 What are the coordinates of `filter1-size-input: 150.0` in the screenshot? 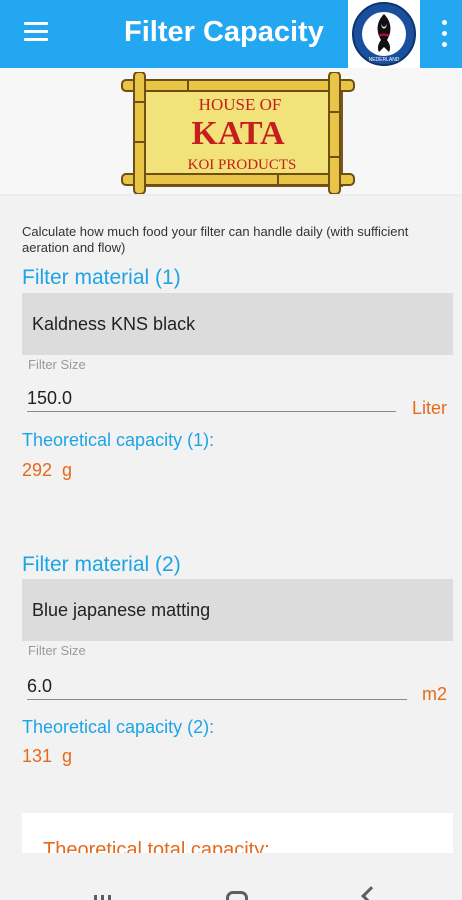 It's located at (211, 397).